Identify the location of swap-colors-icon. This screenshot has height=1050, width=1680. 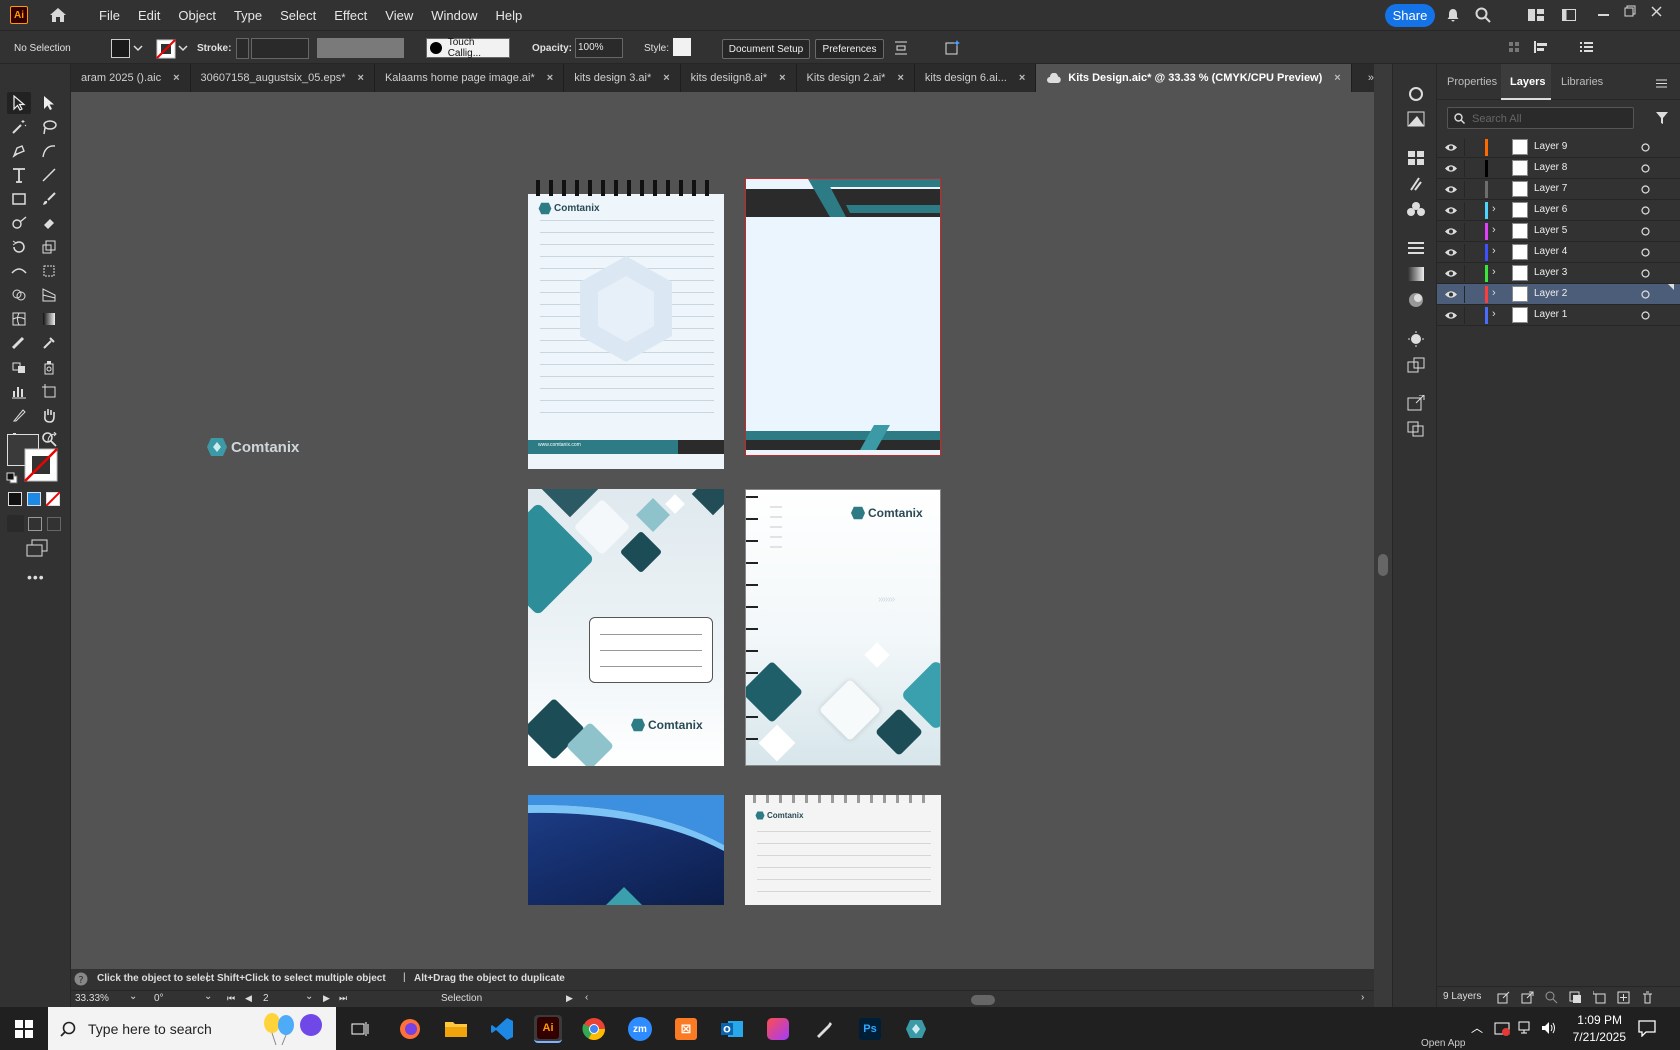
(52, 438).